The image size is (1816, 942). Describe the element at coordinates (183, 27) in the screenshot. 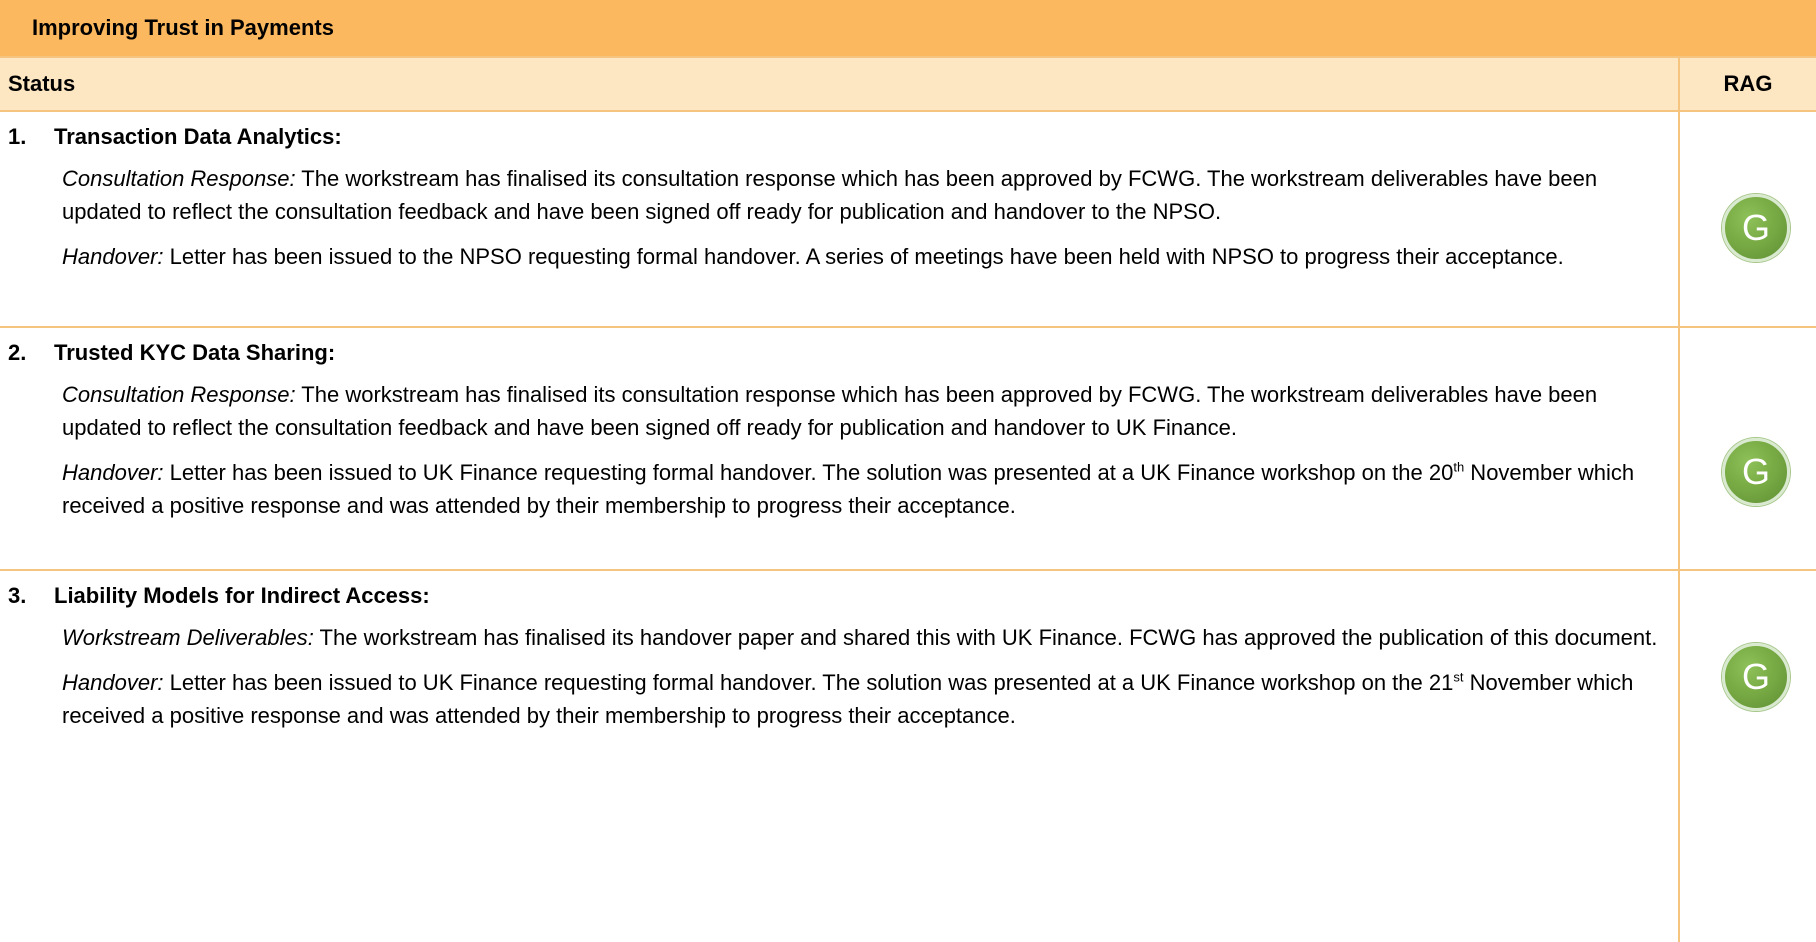

I see `table-title: Improving Trust in Payments` at that location.